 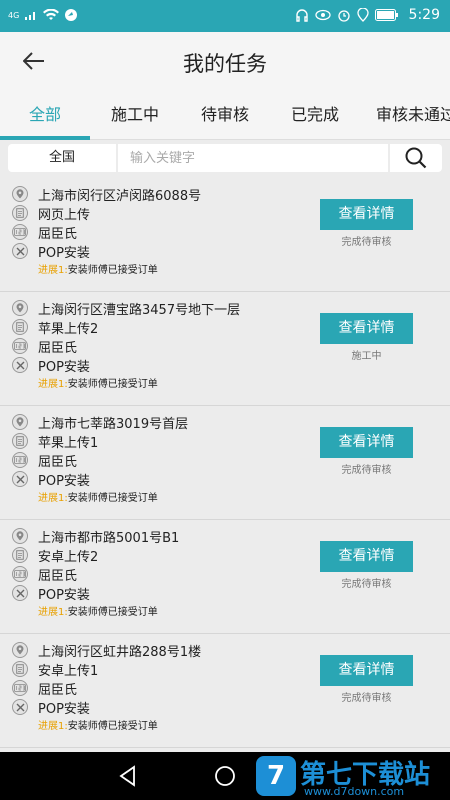 I want to click on wifi-icon, so click(x=51, y=14).